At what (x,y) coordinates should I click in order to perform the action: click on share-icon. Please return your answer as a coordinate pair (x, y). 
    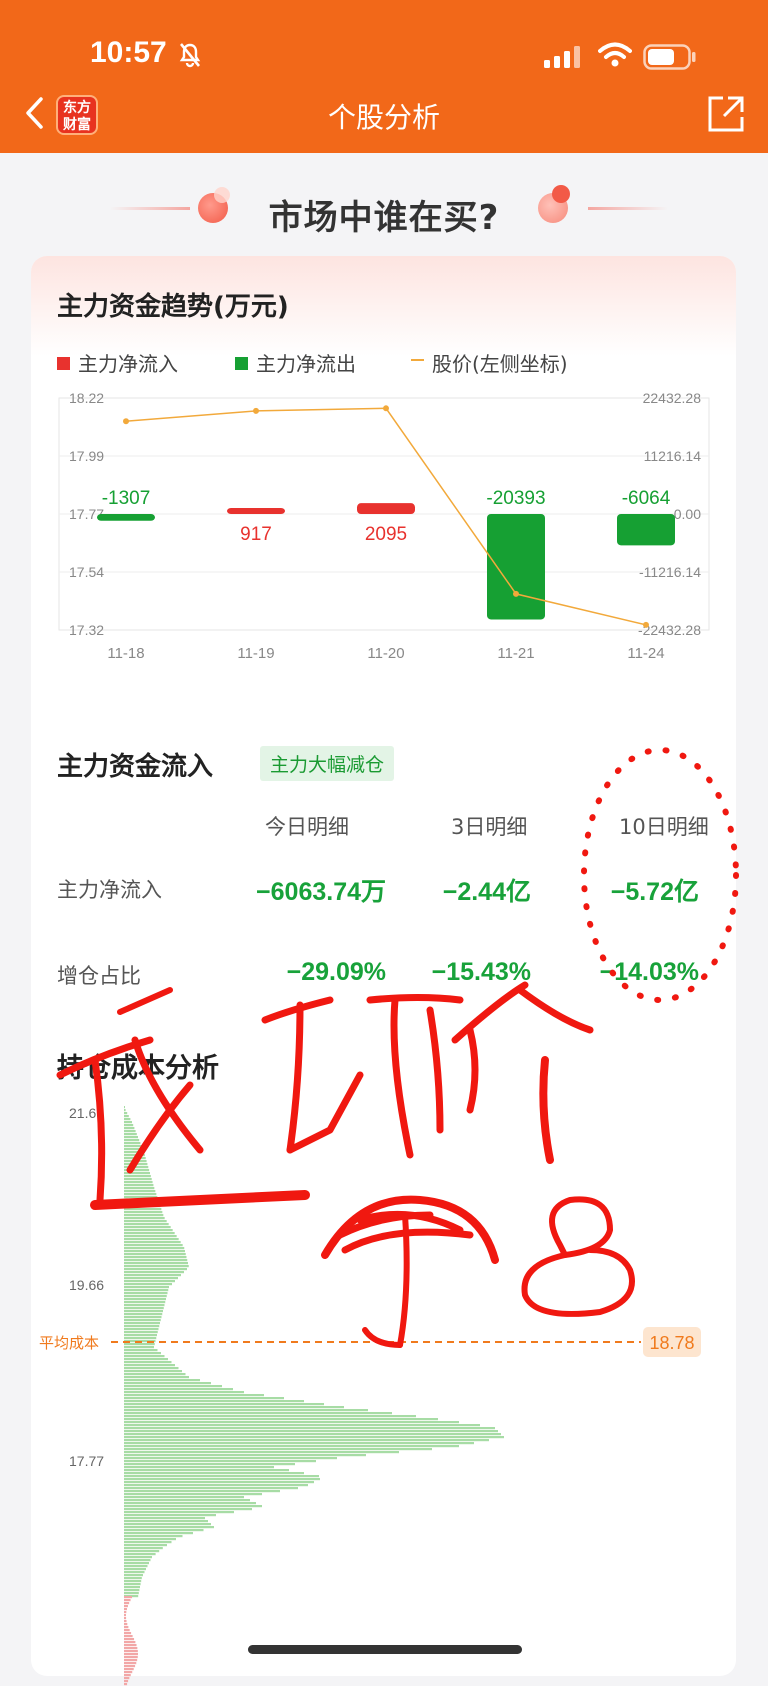
    Looking at the image, I should click on (726, 114).